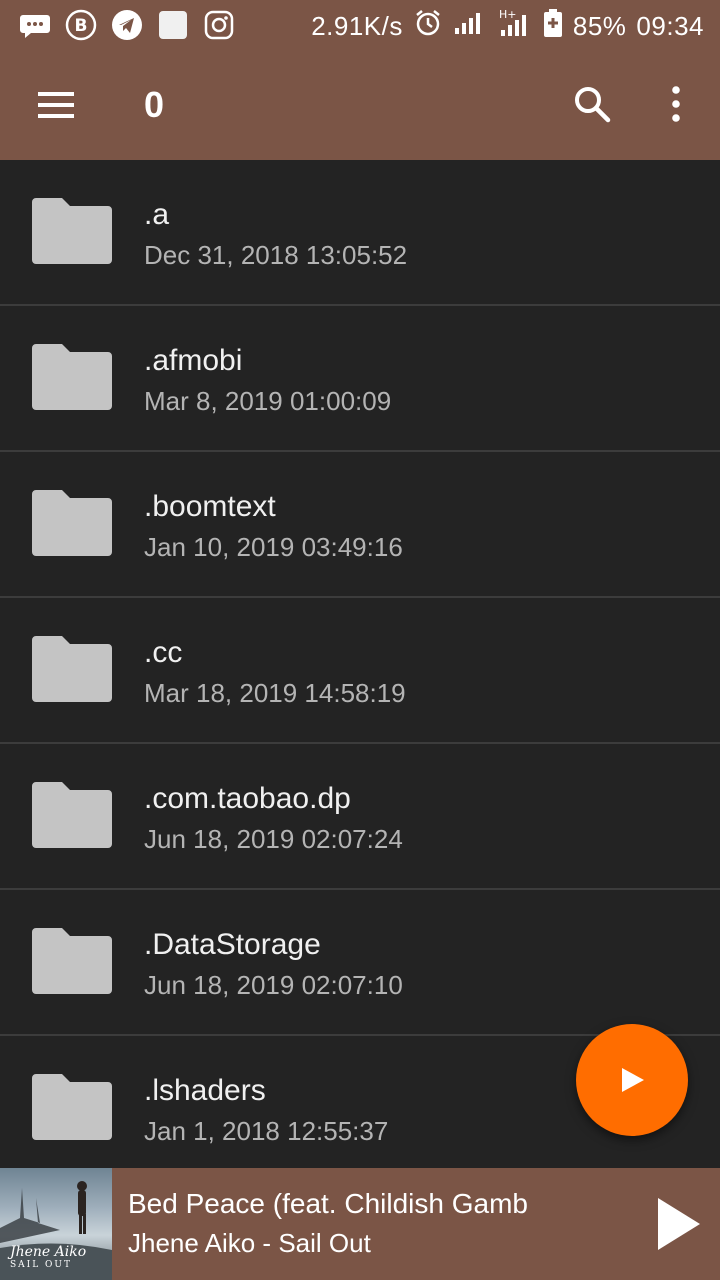  I want to click on list-item: .a Dec 31, 2018 13:05:52, so click(360, 233).